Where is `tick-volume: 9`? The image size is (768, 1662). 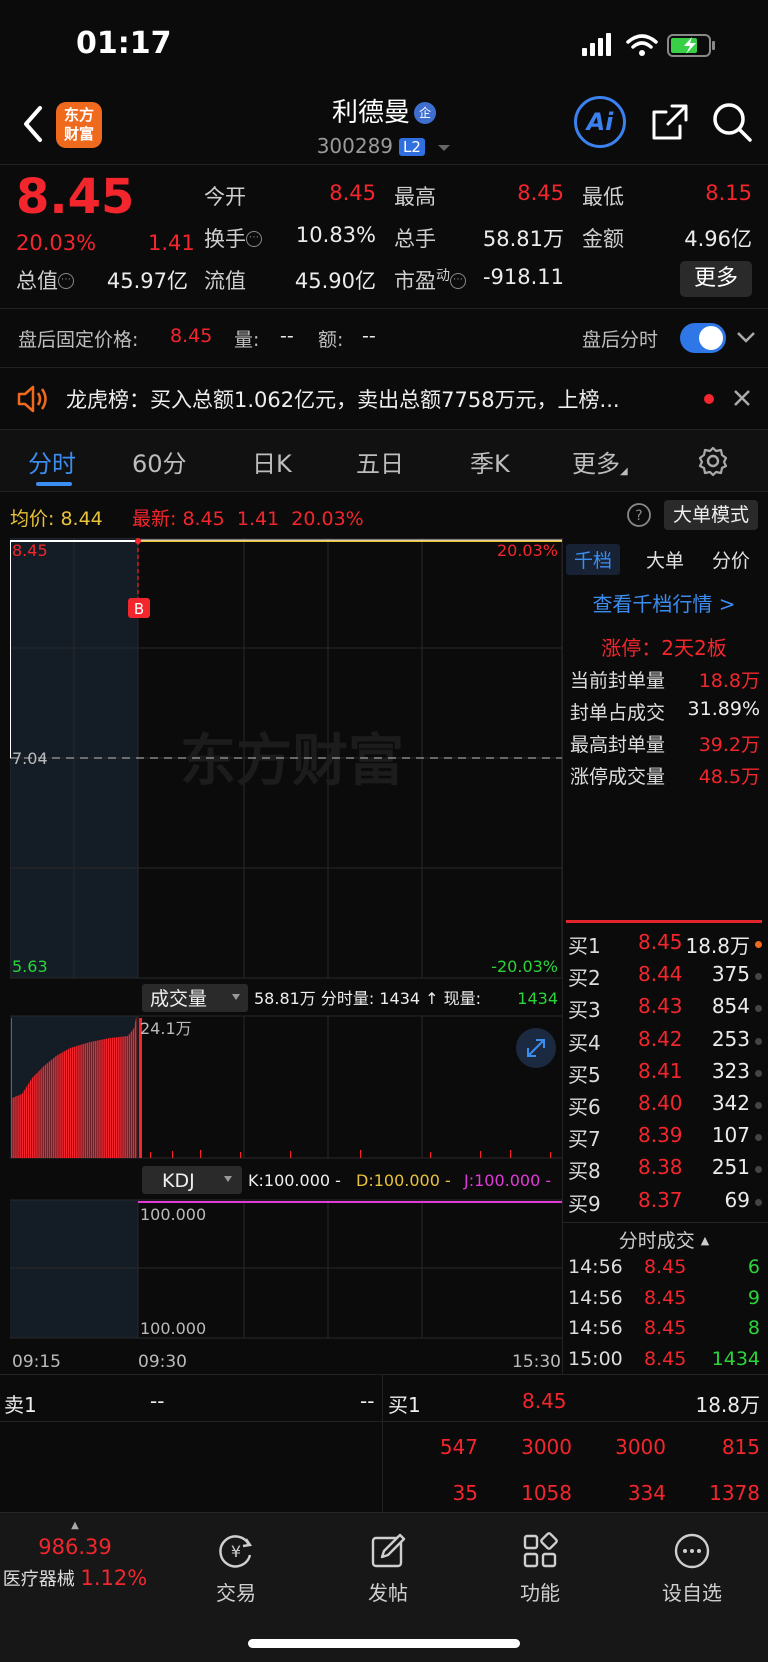 tick-volume: 9 is located at coordinates (753, 1297).